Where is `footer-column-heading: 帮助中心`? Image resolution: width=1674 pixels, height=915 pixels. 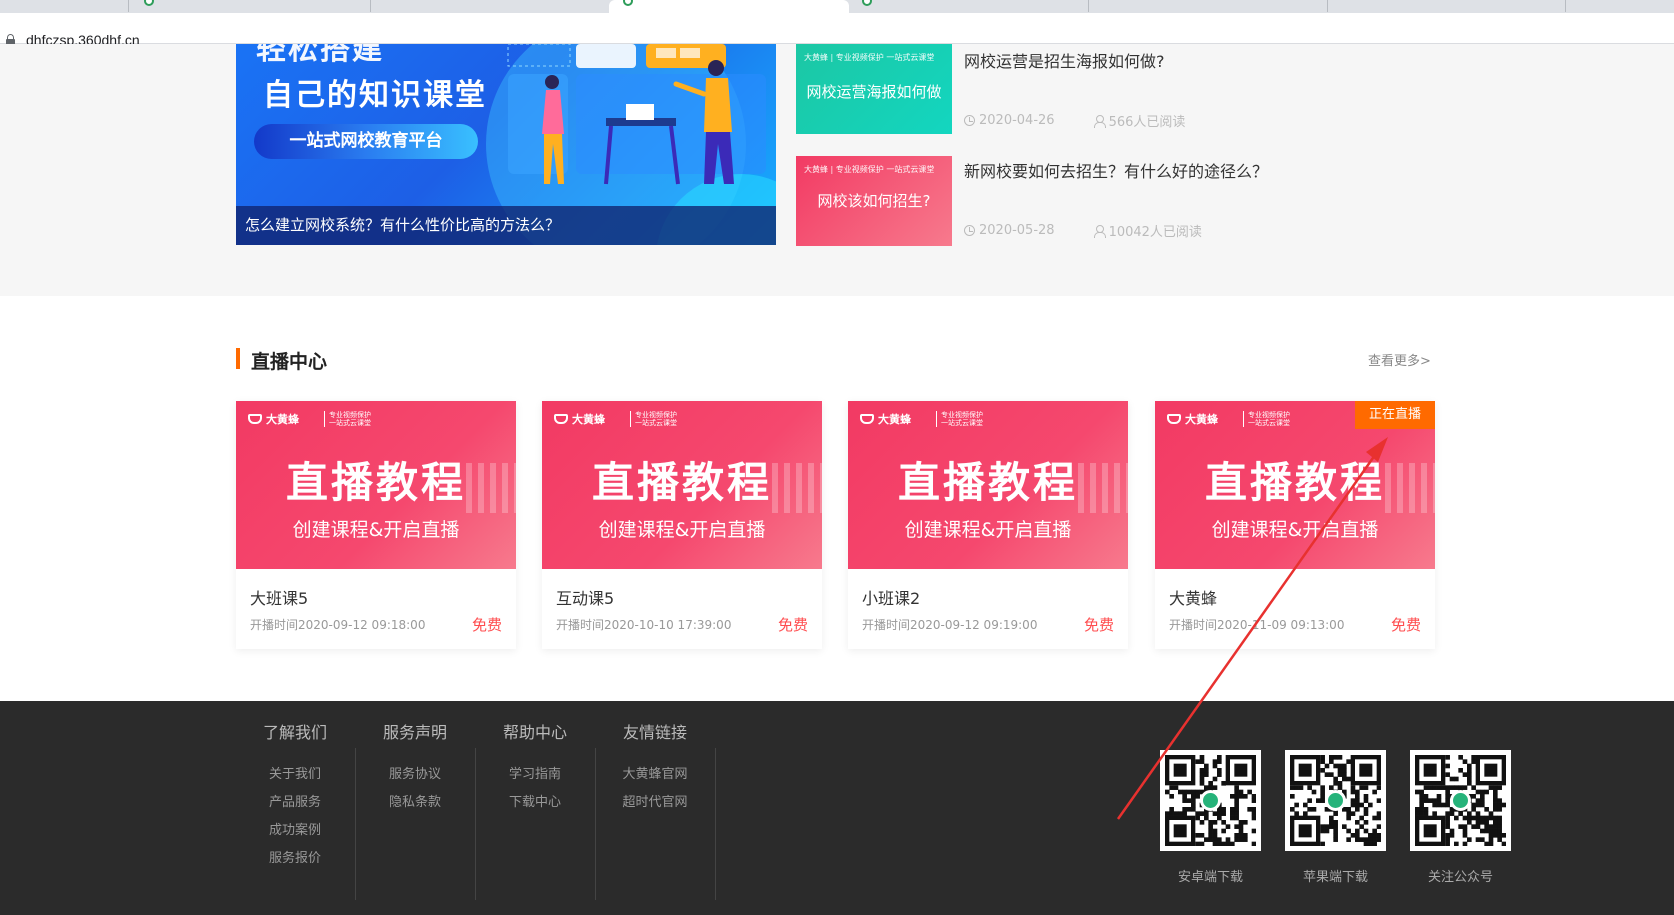
footer-column-heading: 帮助中心 is located at coordinates (534, 732).